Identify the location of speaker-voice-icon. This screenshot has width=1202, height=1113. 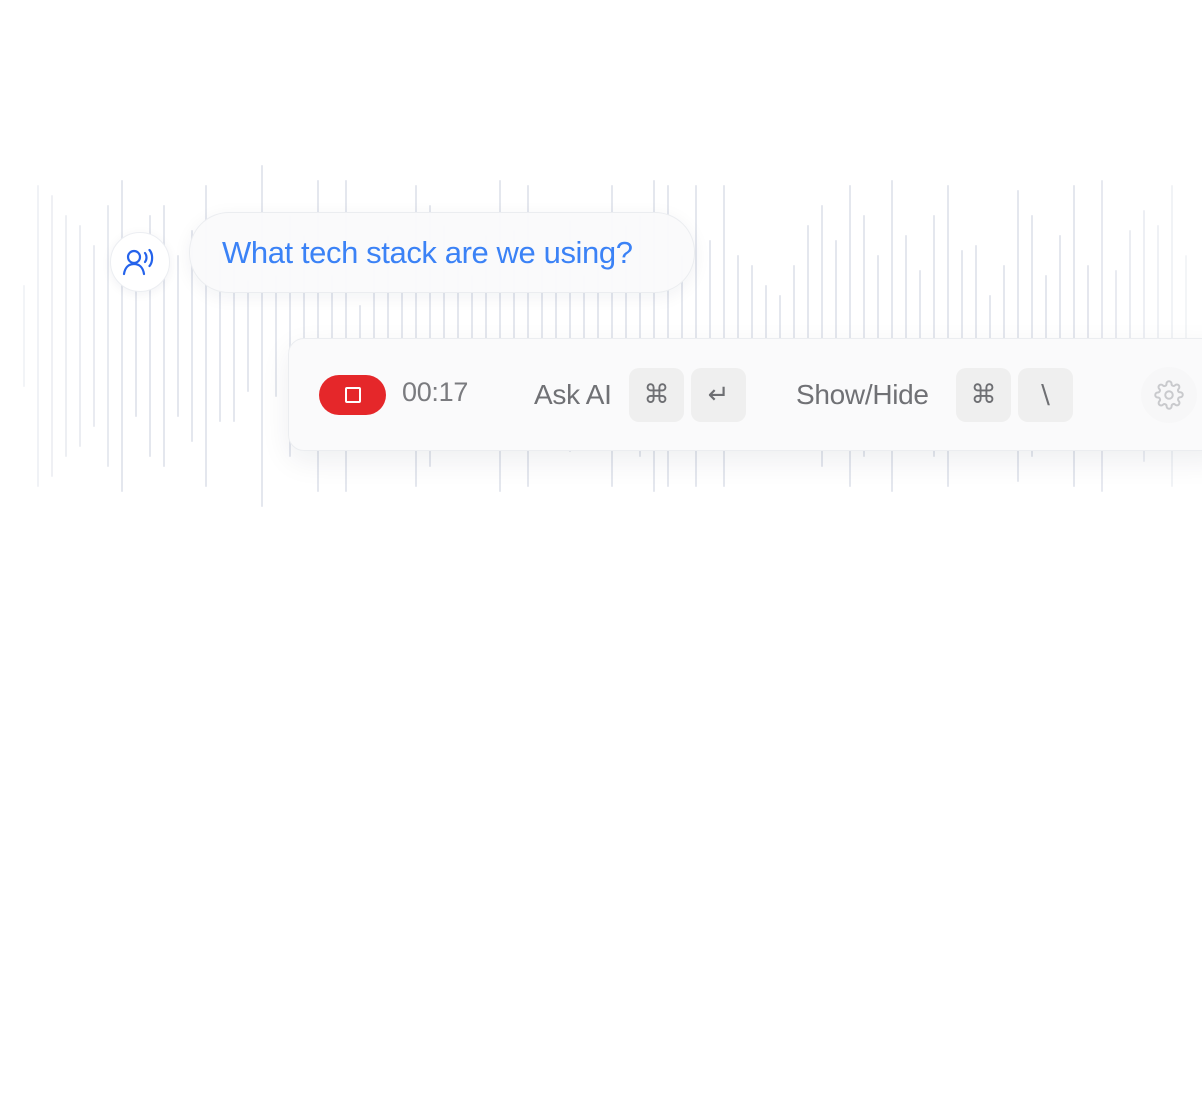
(138, 262).